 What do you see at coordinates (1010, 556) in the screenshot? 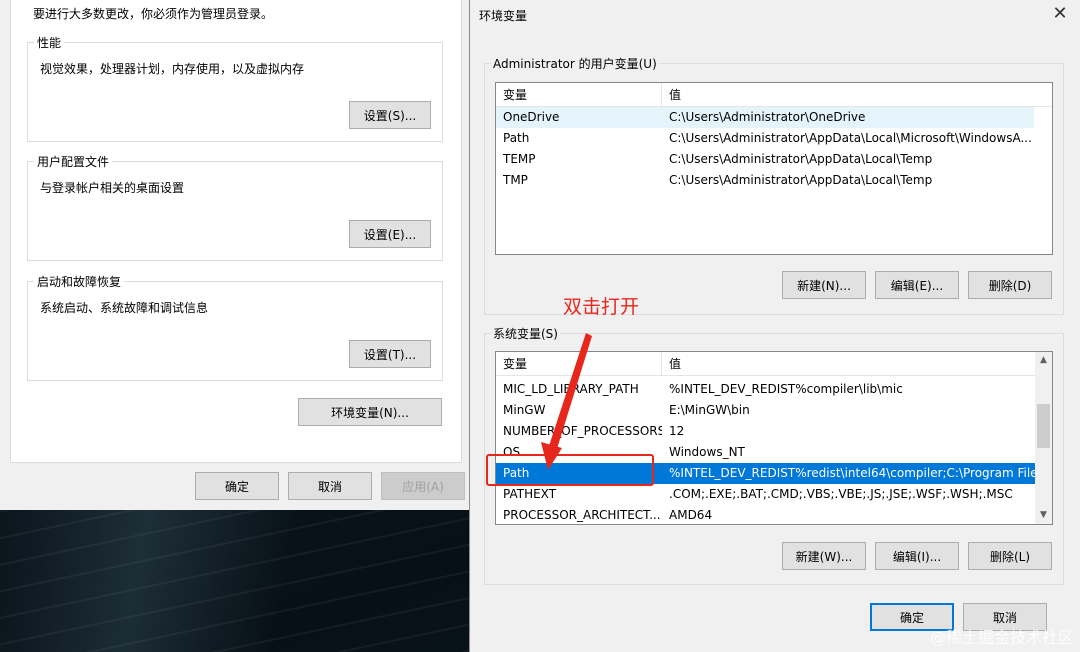
I see `system-delete-button: 删除(L)` at bounding box center [1010, 556].